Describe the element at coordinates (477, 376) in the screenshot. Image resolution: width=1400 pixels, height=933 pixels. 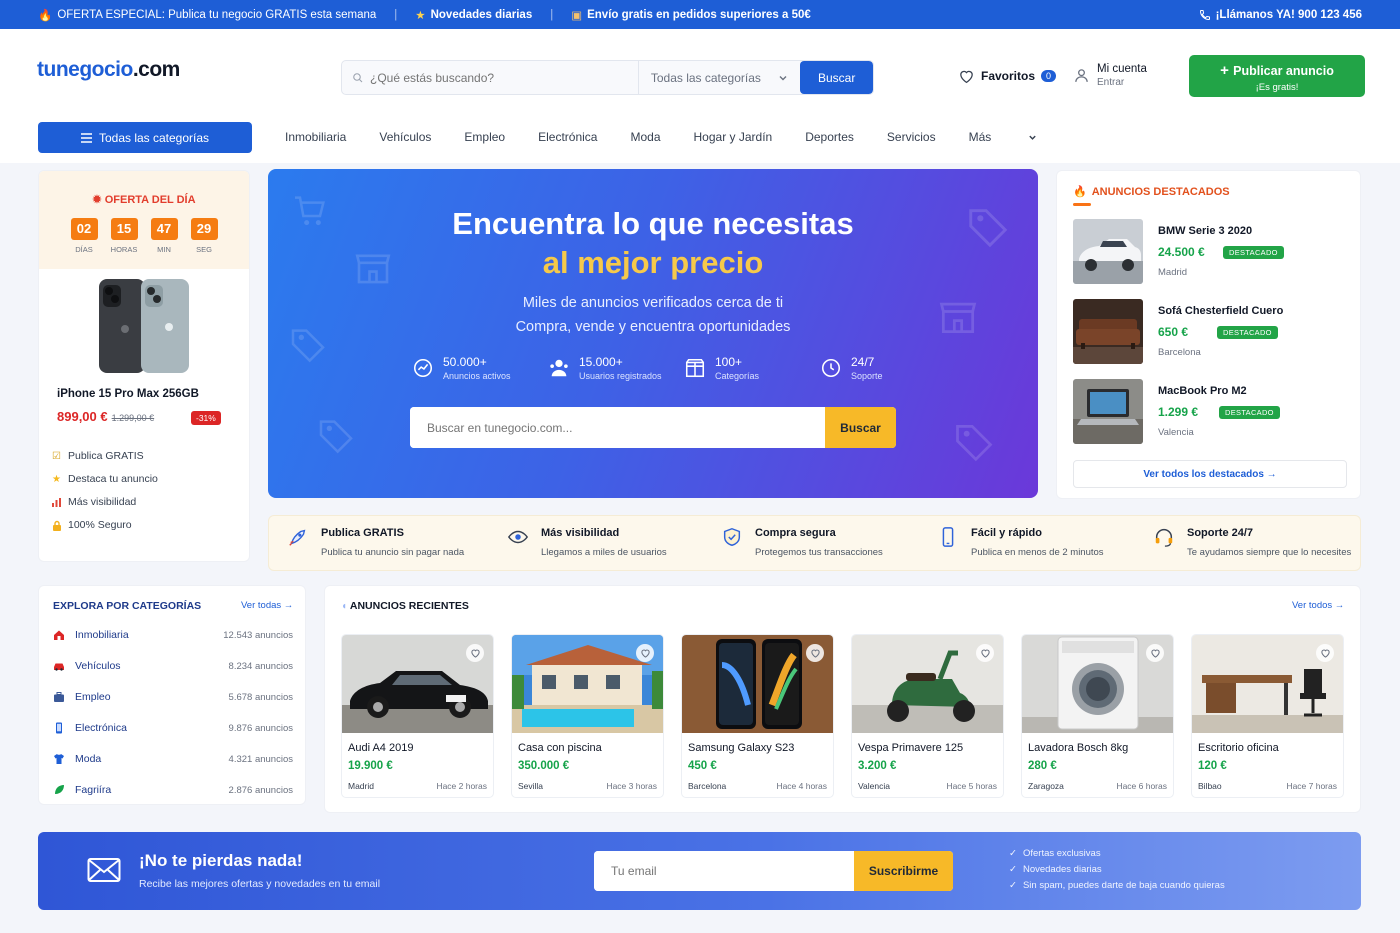
I see `stat-label: Anuncios activos` at that location.